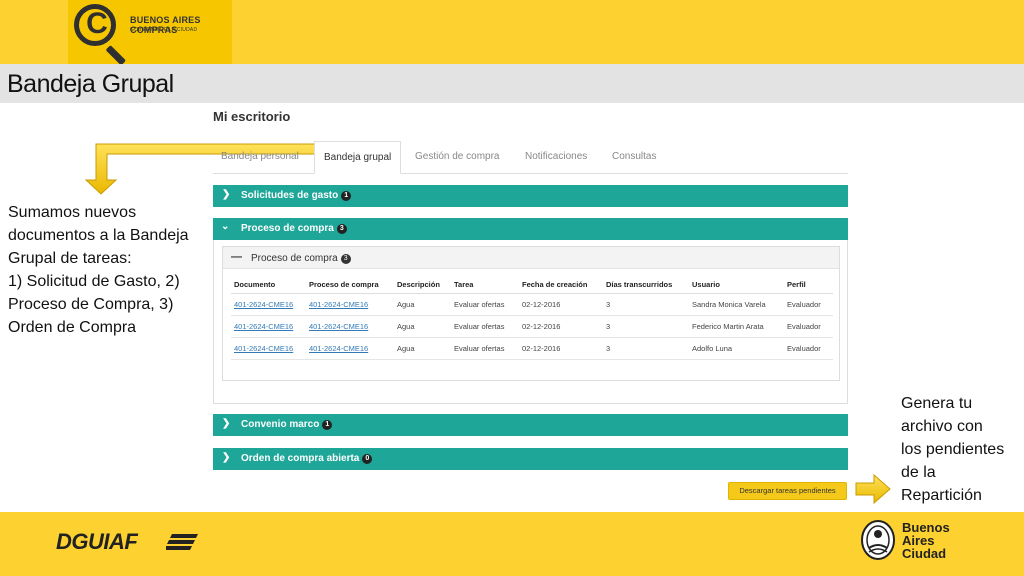  Describe the element at coordinates (290, 195) in the screenshot. I see `panel-title: Solicitudes de gasto` at that location.